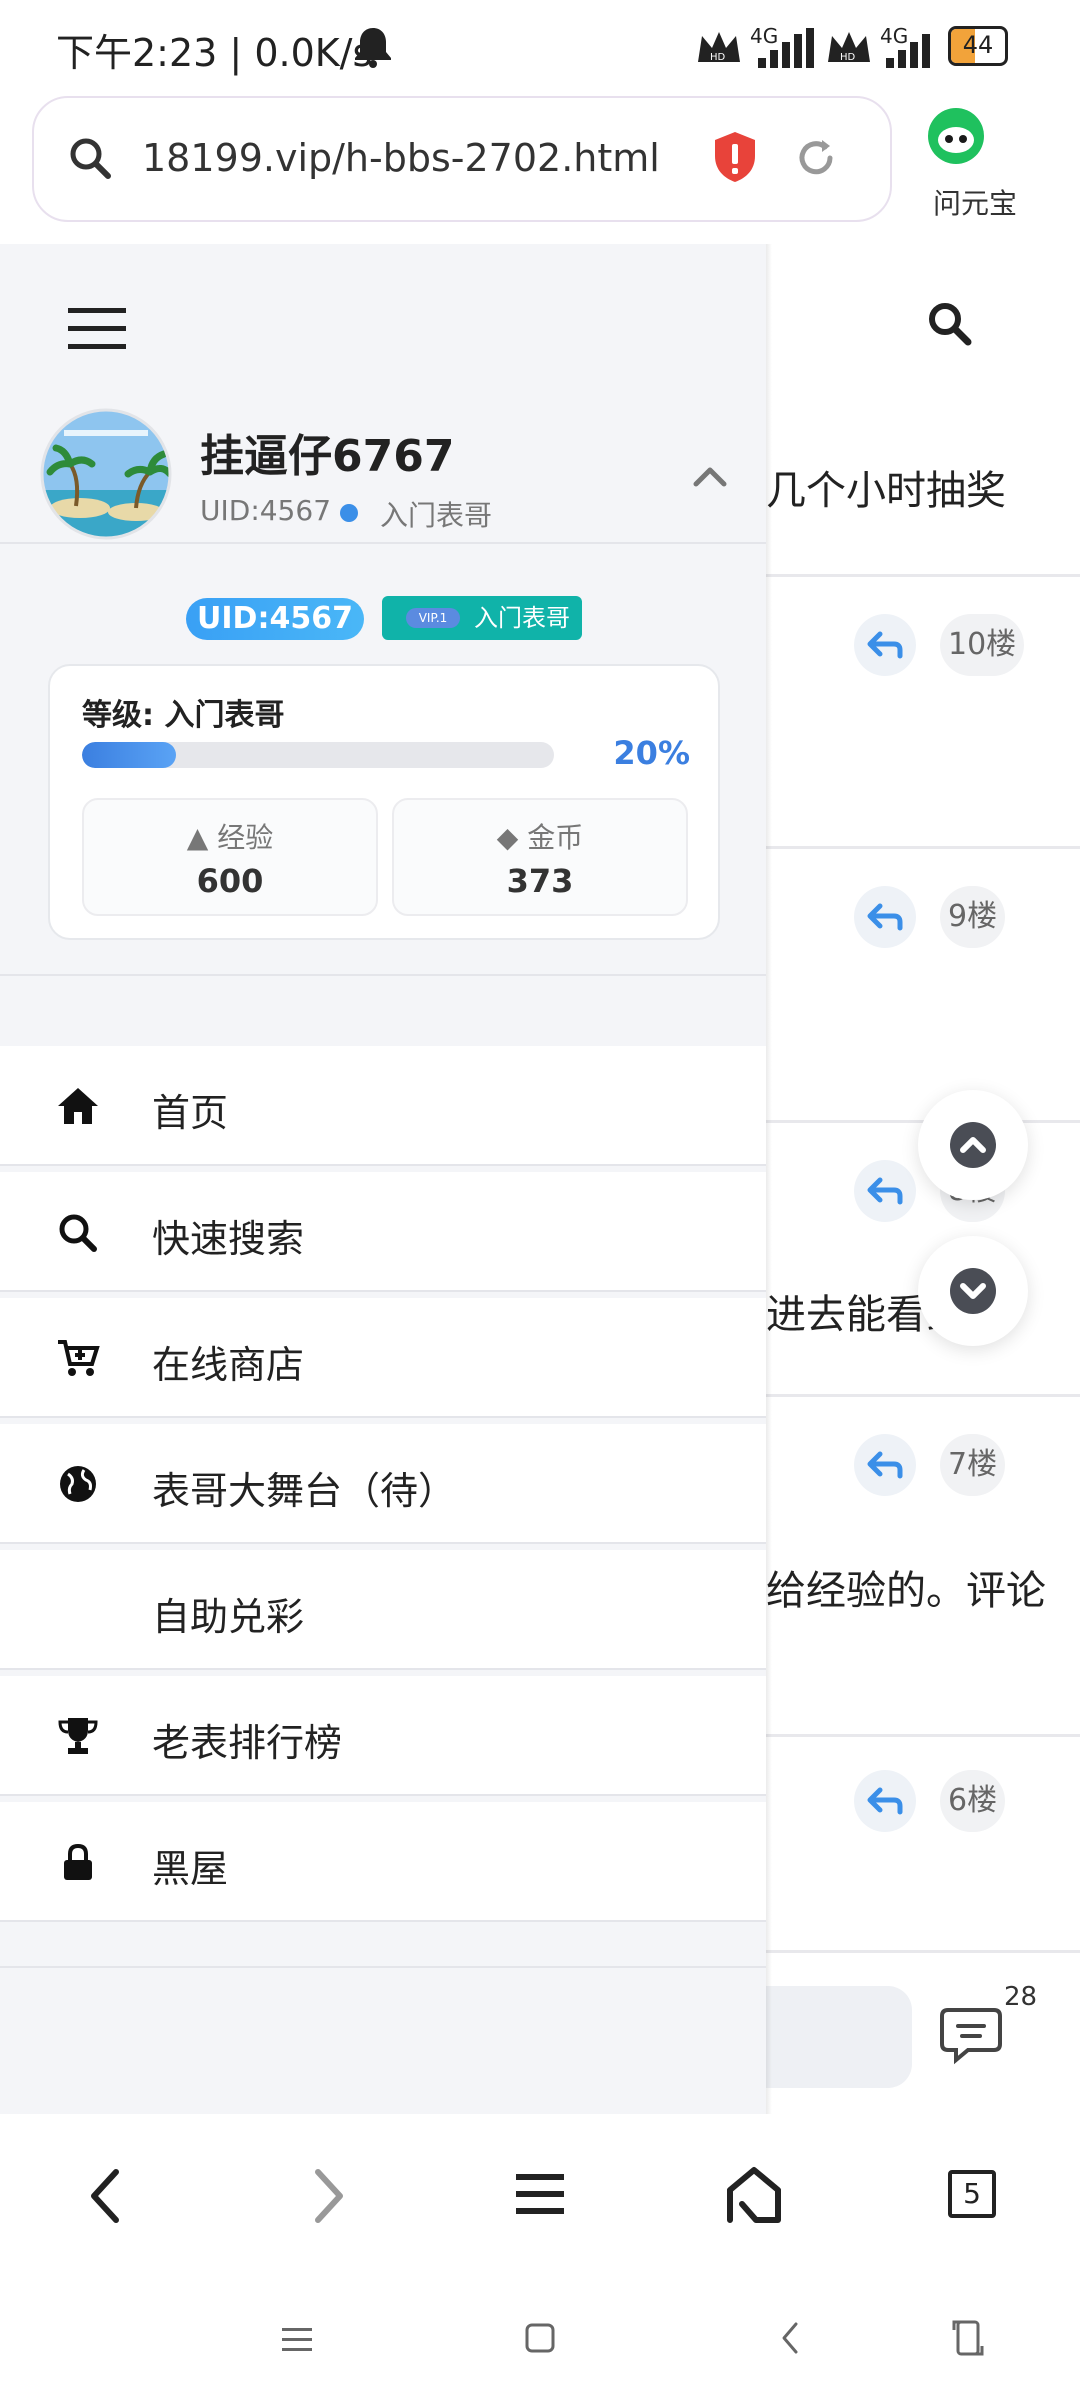 The width and height of the screenshot is (1080, 2400). I want to click on yuanbao-assistant-icon, so click(956, 136).